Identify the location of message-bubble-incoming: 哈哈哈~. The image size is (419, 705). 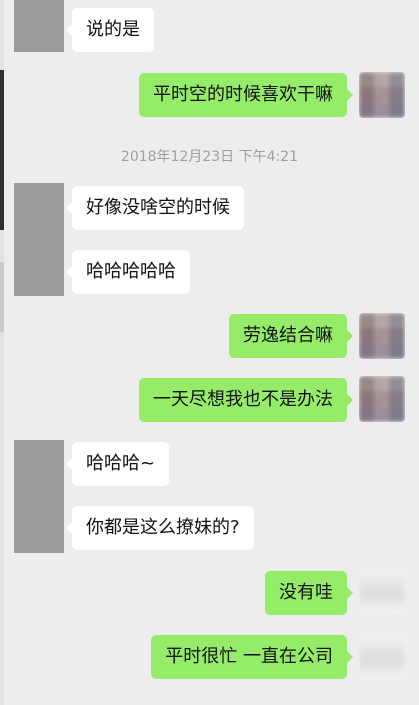
(117, 464).